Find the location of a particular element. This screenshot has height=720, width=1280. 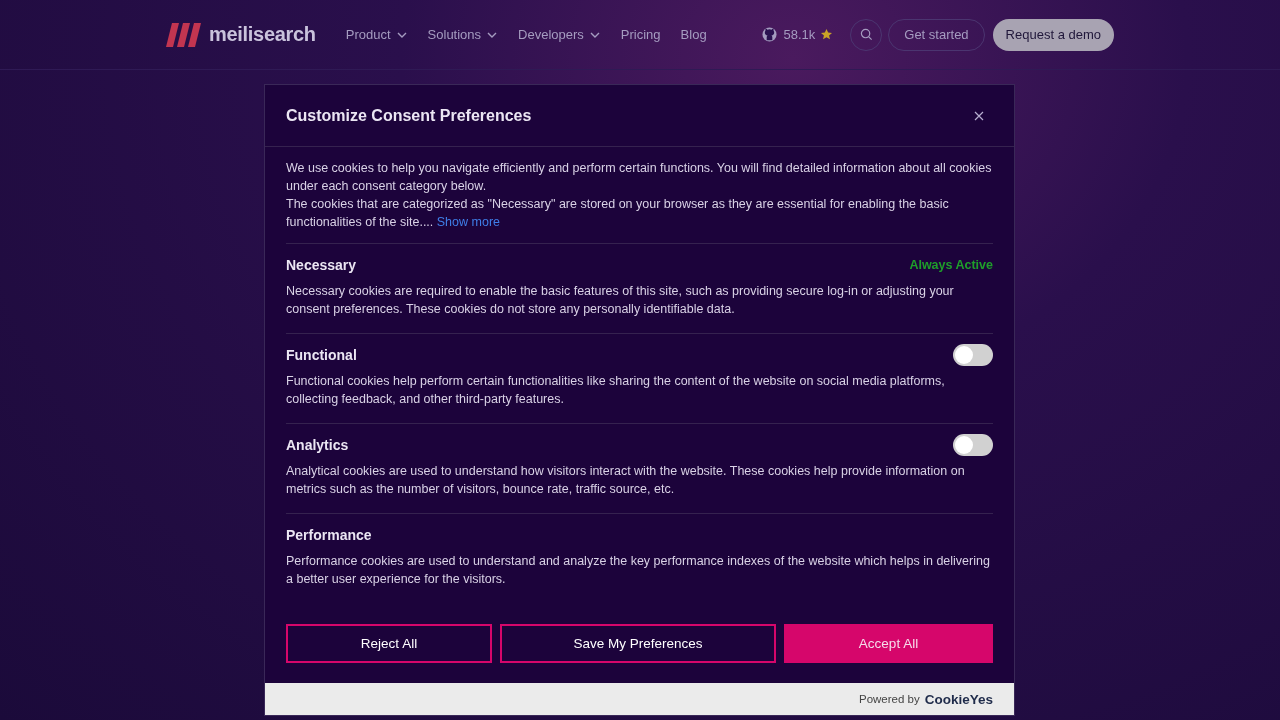

category-description: Necessary cookies are required to enable the basic features of this site, such as providing secure log-in or adjusting your consent preferences. These cookies do not store any personally identifiable data. is located at coordinates (620, 300).